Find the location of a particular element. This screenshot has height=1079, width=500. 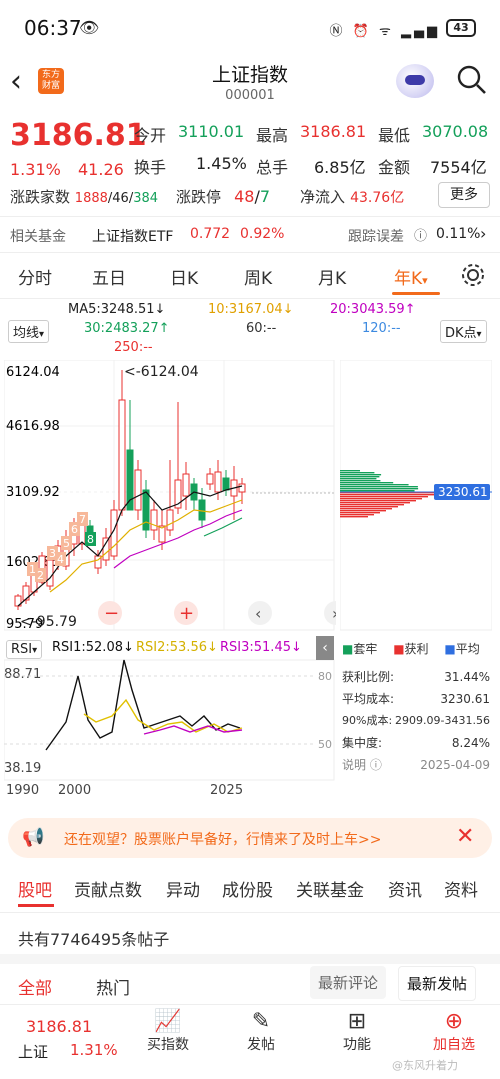

related-fund-row: 相关基金 上证指数ETF 0.772 0.92% 跟踪误差 ⓘ 0.11% › is located at coordinates (250, 235).